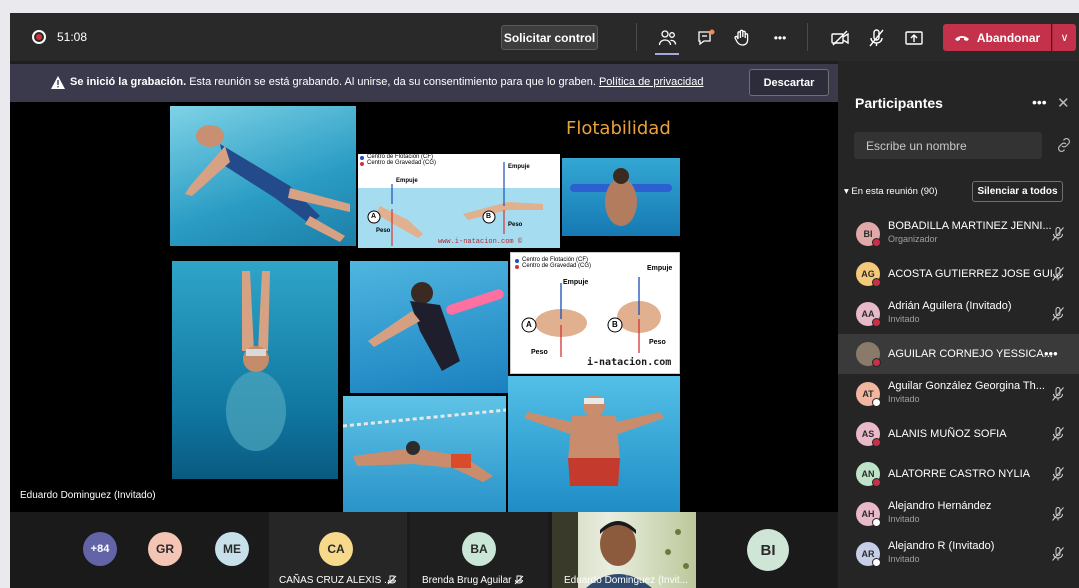 The image size is (1079, 588). Describe the element at coordinates (780, 38) in the screenshot. I see `more-options-icon: •••` at that location.